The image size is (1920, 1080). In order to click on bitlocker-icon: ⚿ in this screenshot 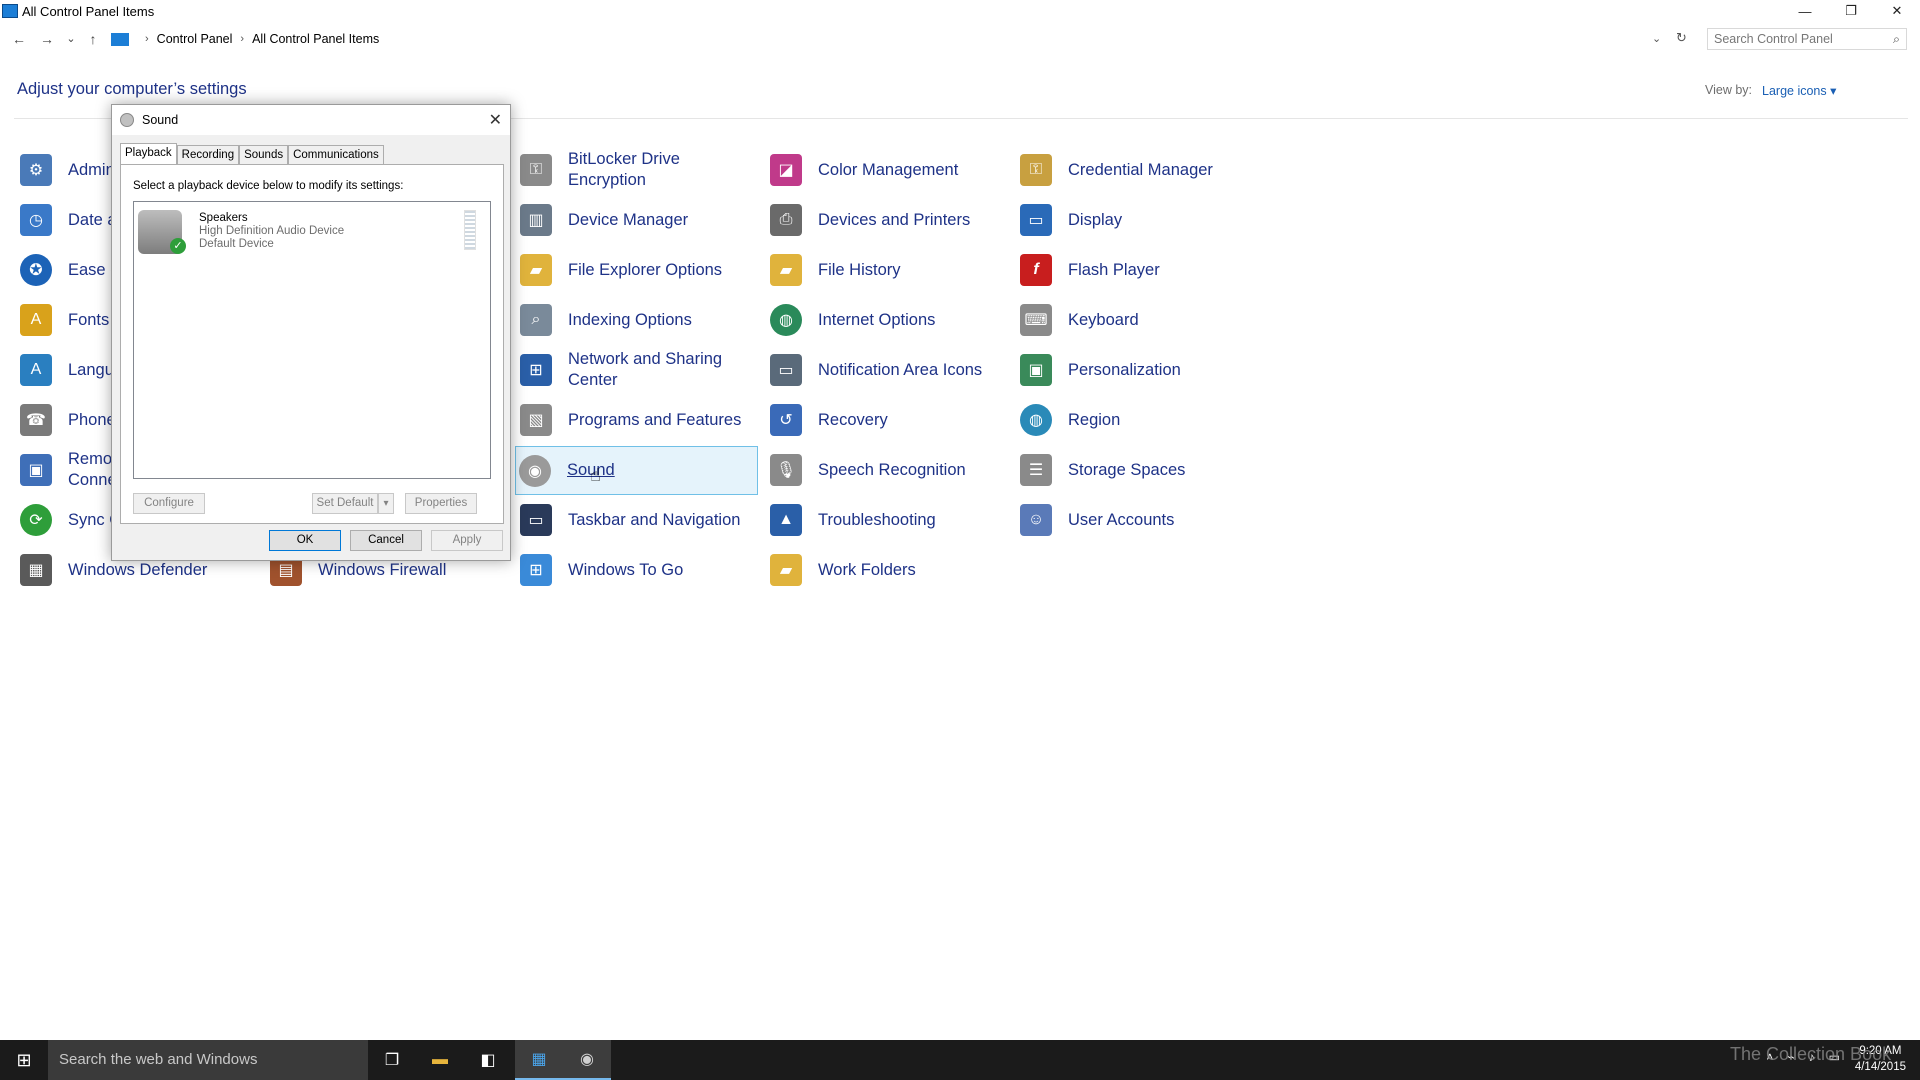, I will do `click(536, 170)`.